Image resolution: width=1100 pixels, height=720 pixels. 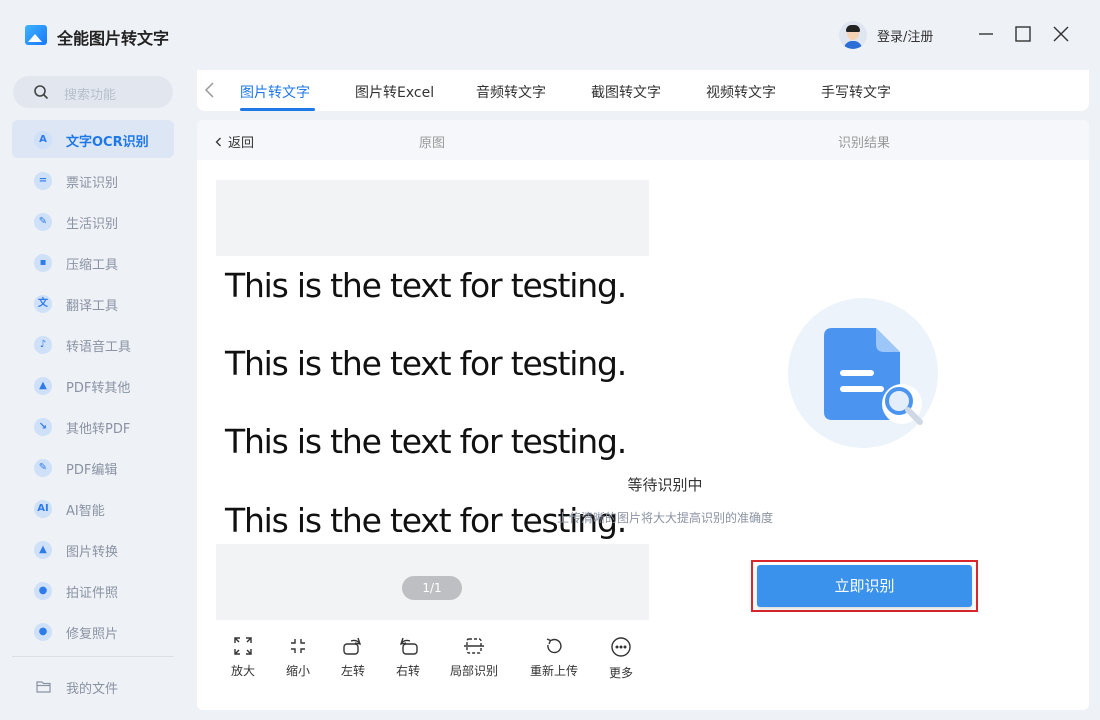 I want to click on title-bar: 全能图片转文字 登录/注册, so click(x=550, y=35).